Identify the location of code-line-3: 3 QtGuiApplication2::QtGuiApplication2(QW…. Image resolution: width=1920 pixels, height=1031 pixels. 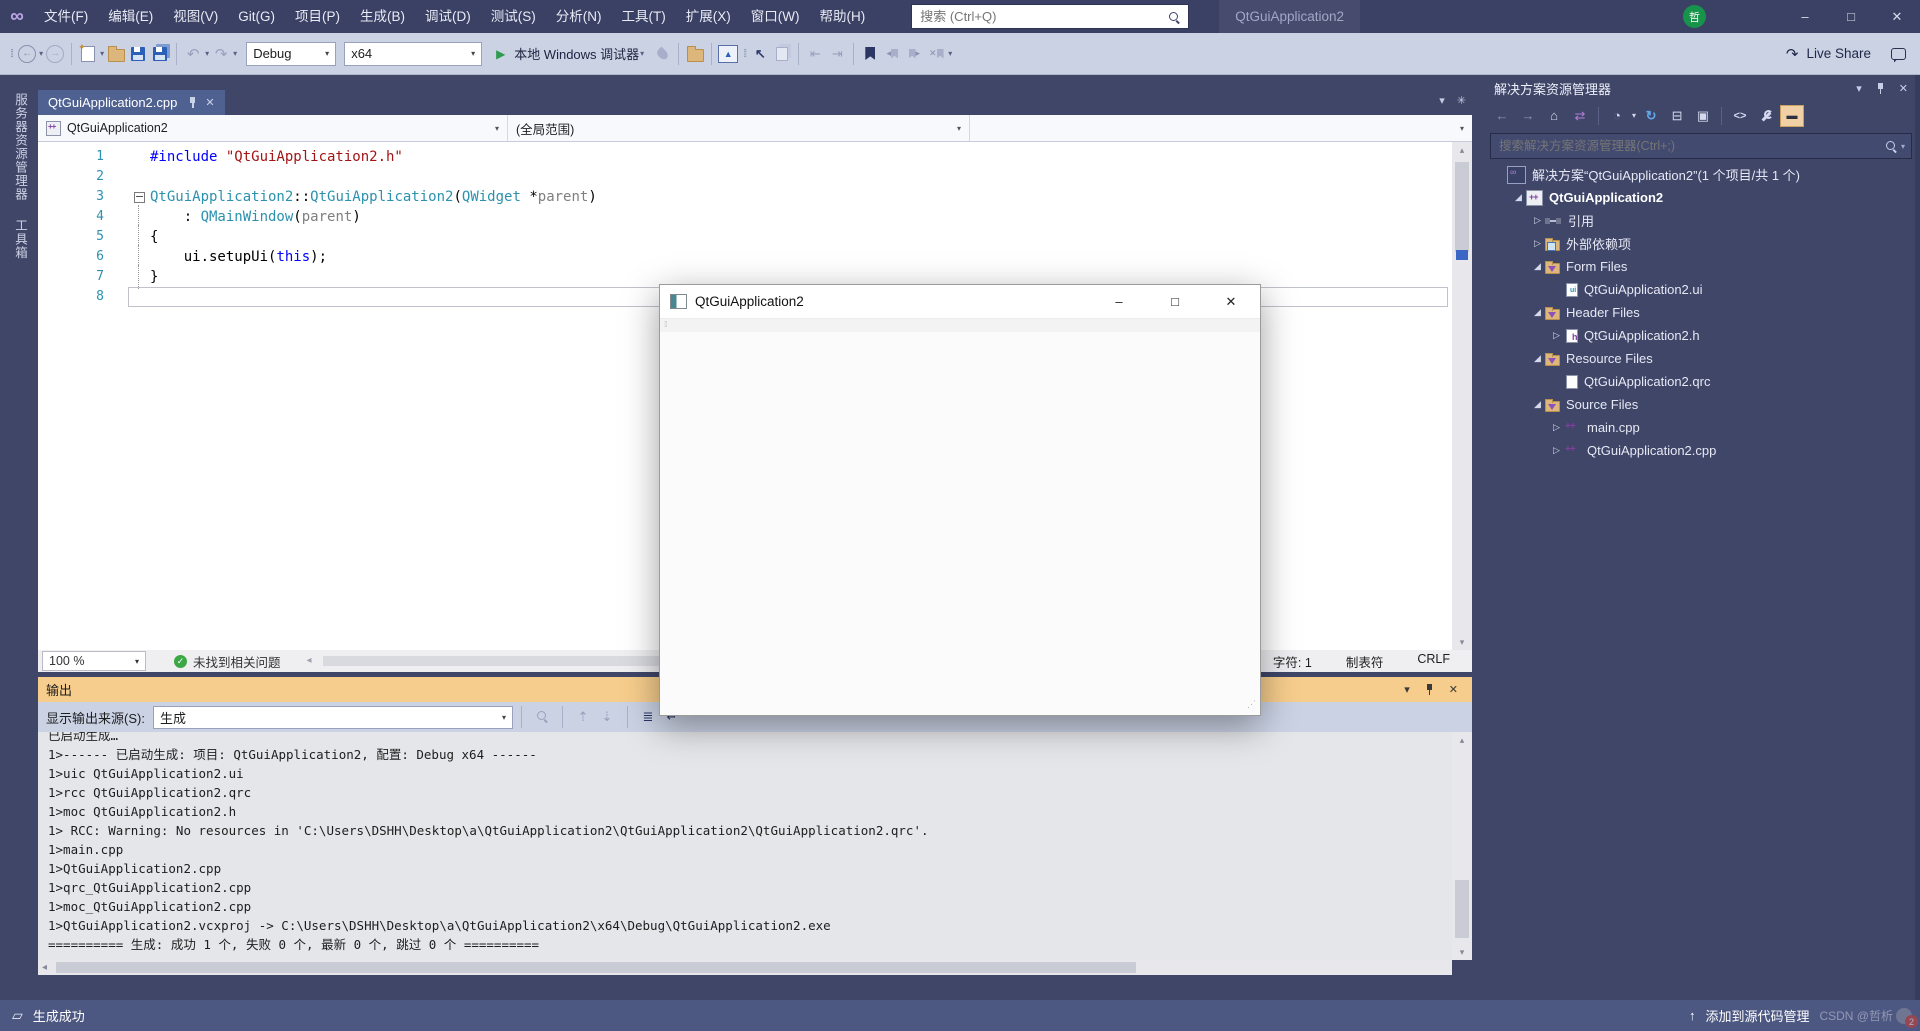
(745, 197).